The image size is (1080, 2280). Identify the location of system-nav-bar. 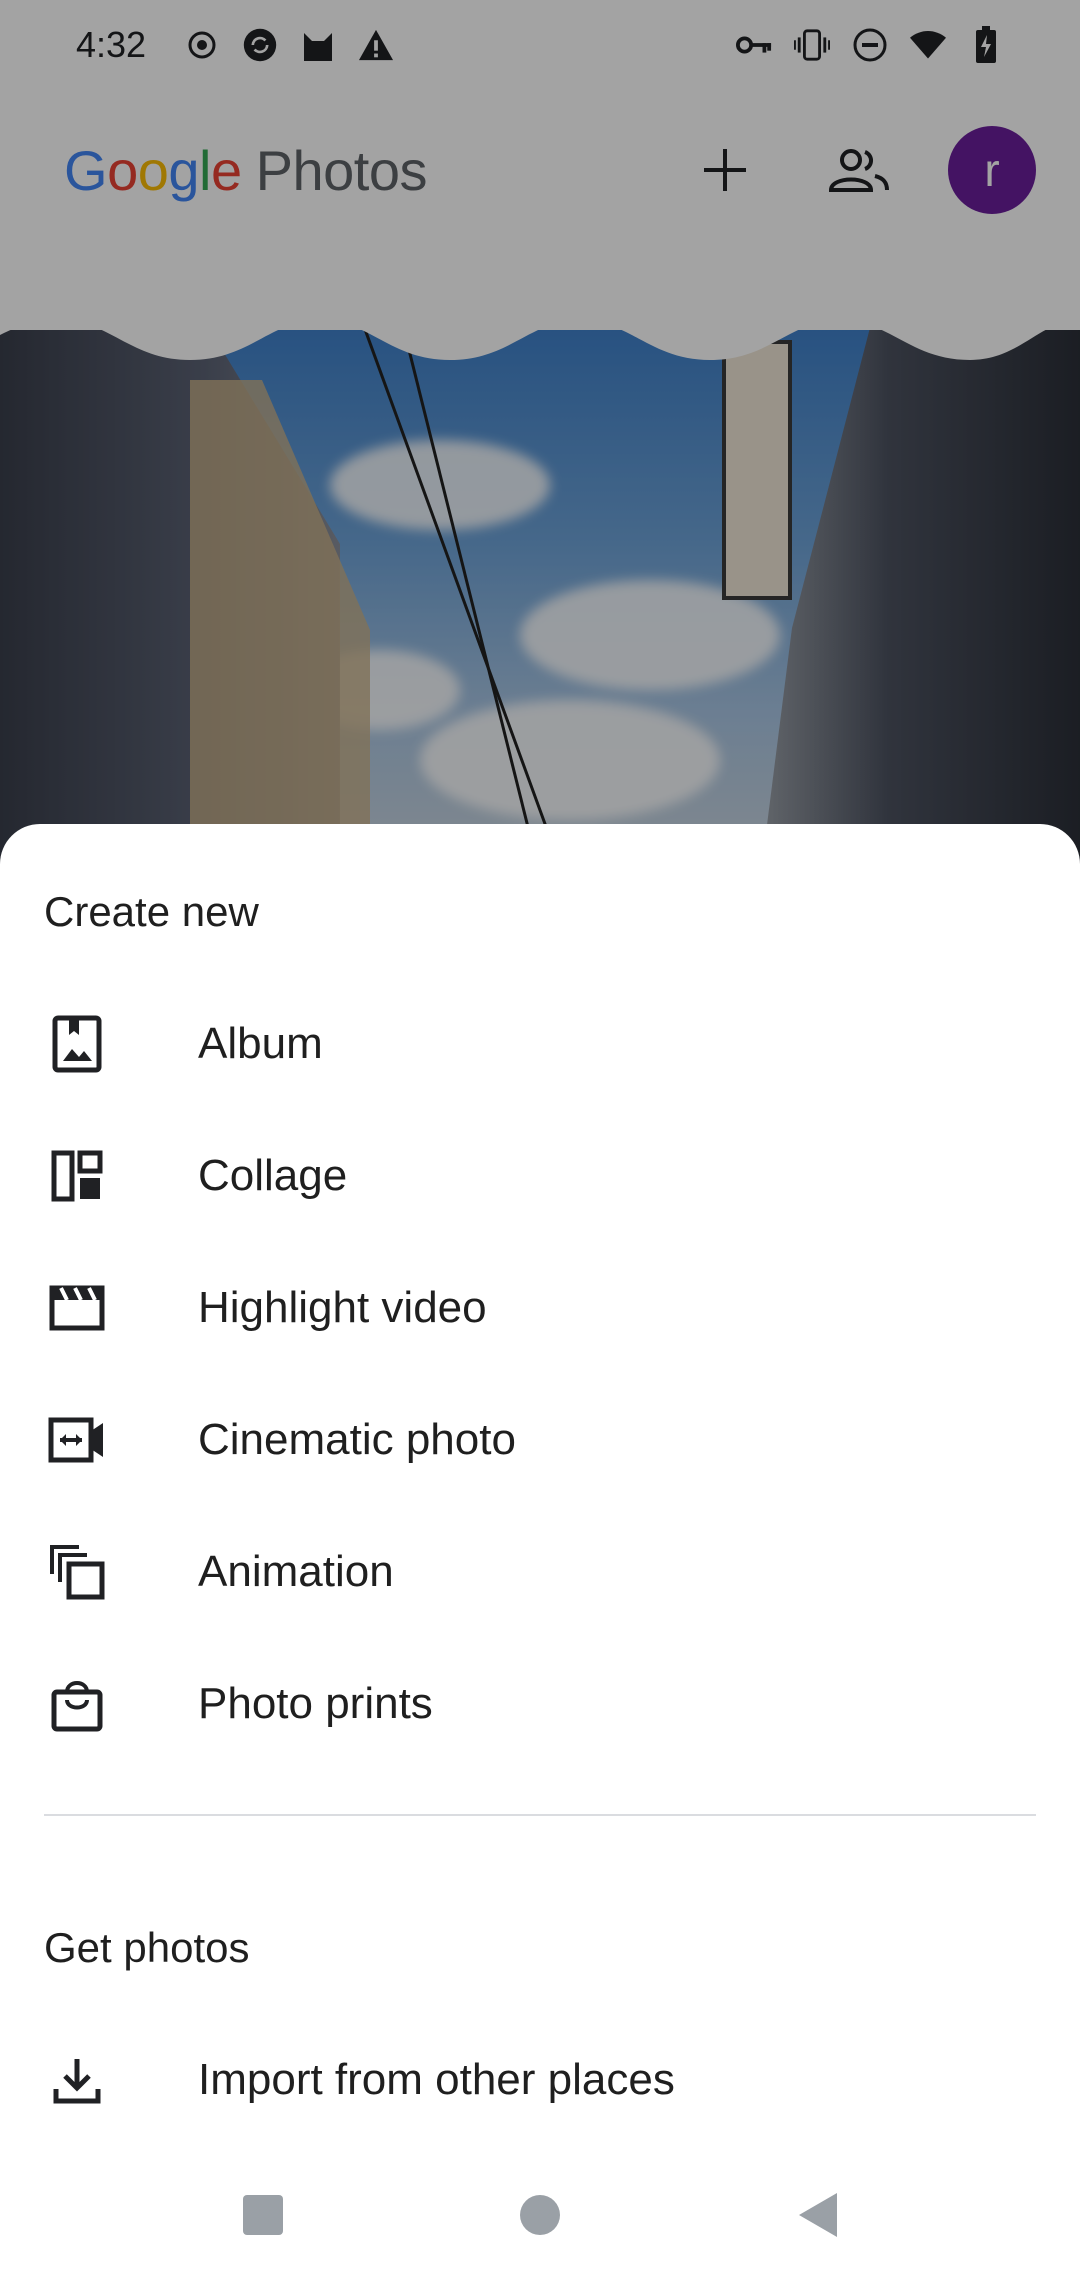
(540, 2215).